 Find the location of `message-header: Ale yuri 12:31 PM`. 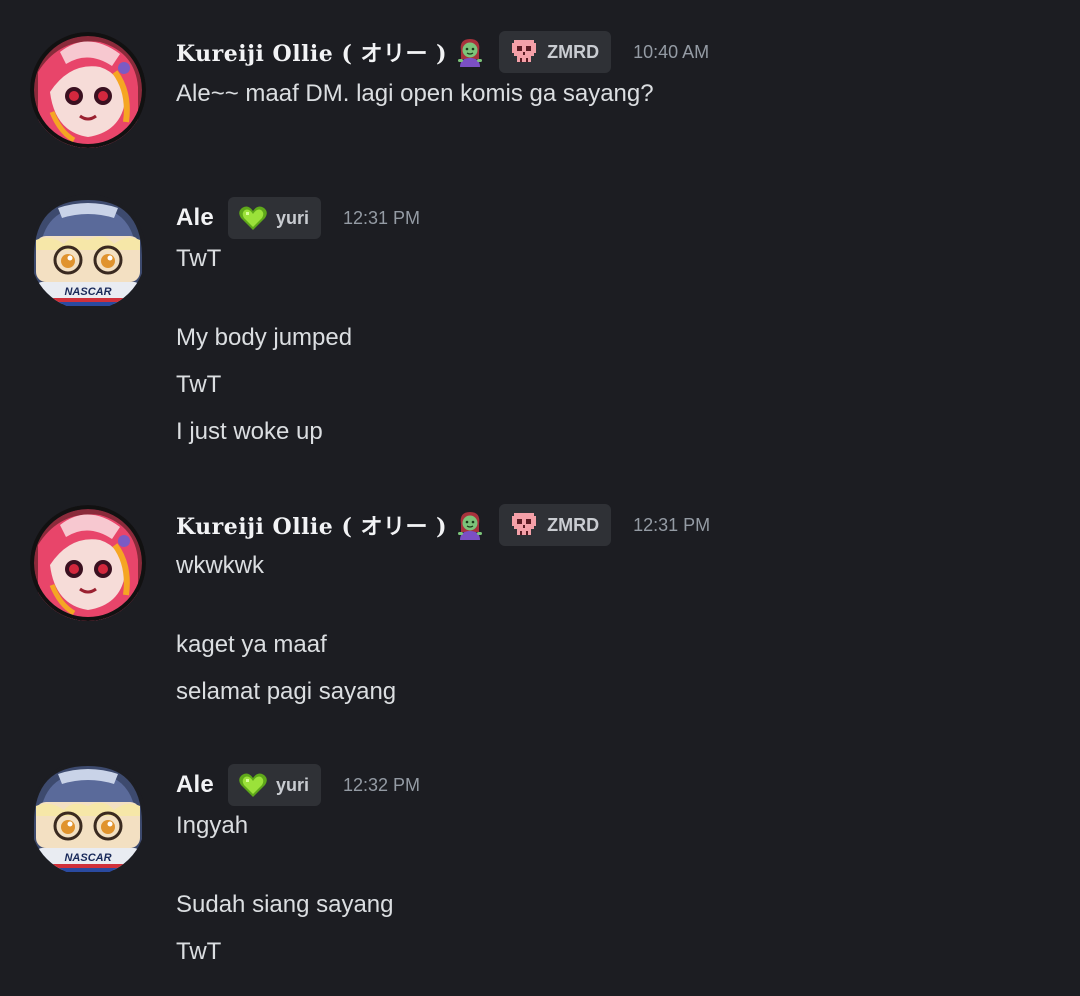

message-header: Ale yuri 12:31 PM is located at coordinates (298, 218).